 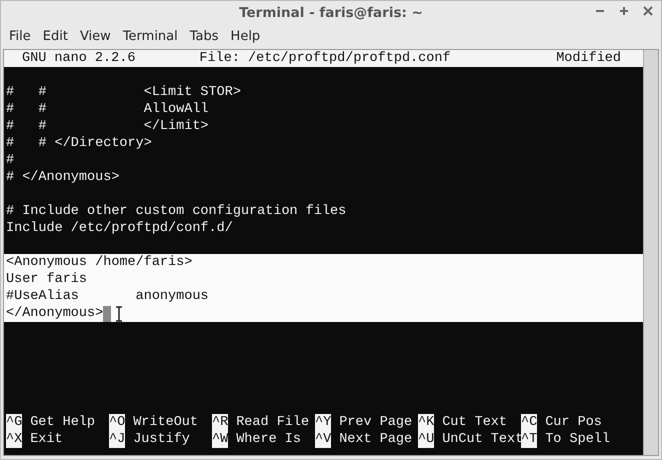 I want to click on shortcut-label: Where Is, so click(x=269, y=439).